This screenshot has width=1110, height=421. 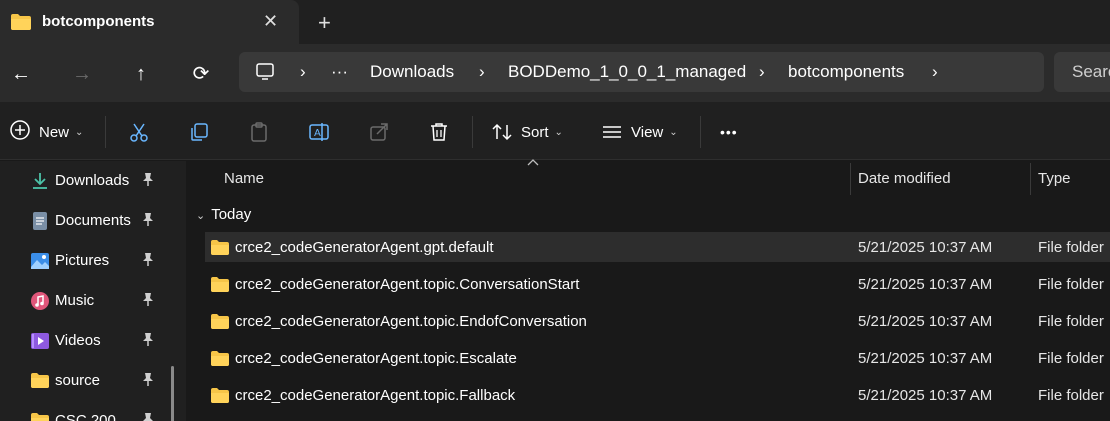 I want to click on file-name: crce2_codeGeneratorAgent.gpt.default, so click(x=364, y=247).